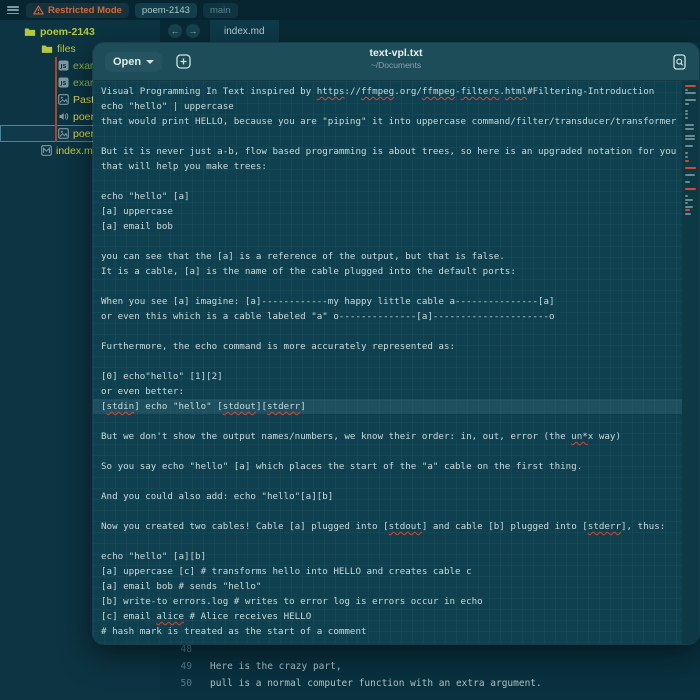 The image size is (700, 700). I want to click on warning-icon, so click(38, 10).